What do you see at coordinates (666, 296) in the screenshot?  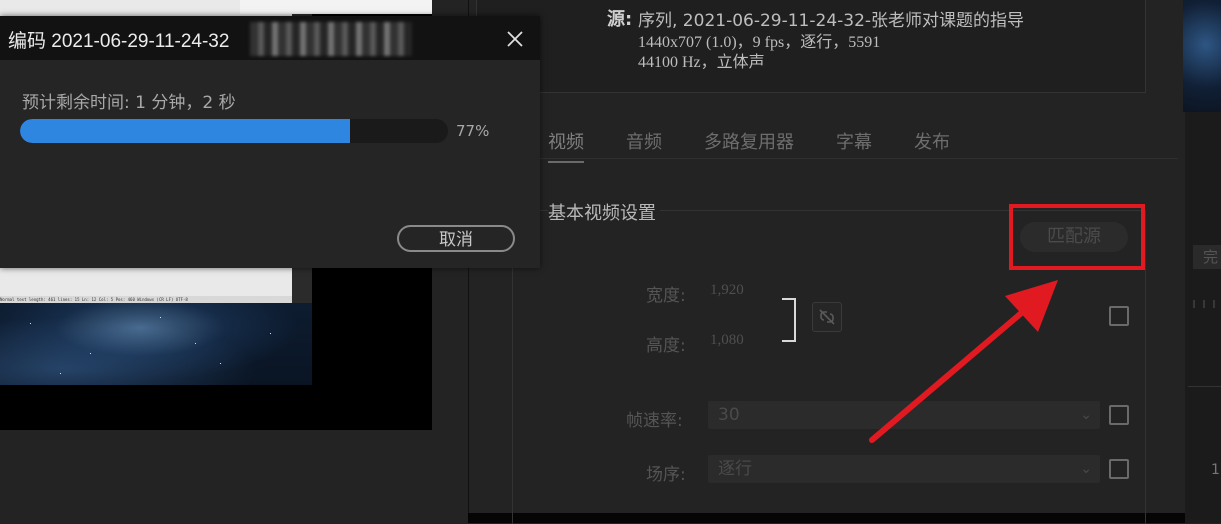 I see `width-label: 宽度:` at bounding box center [666, 296].